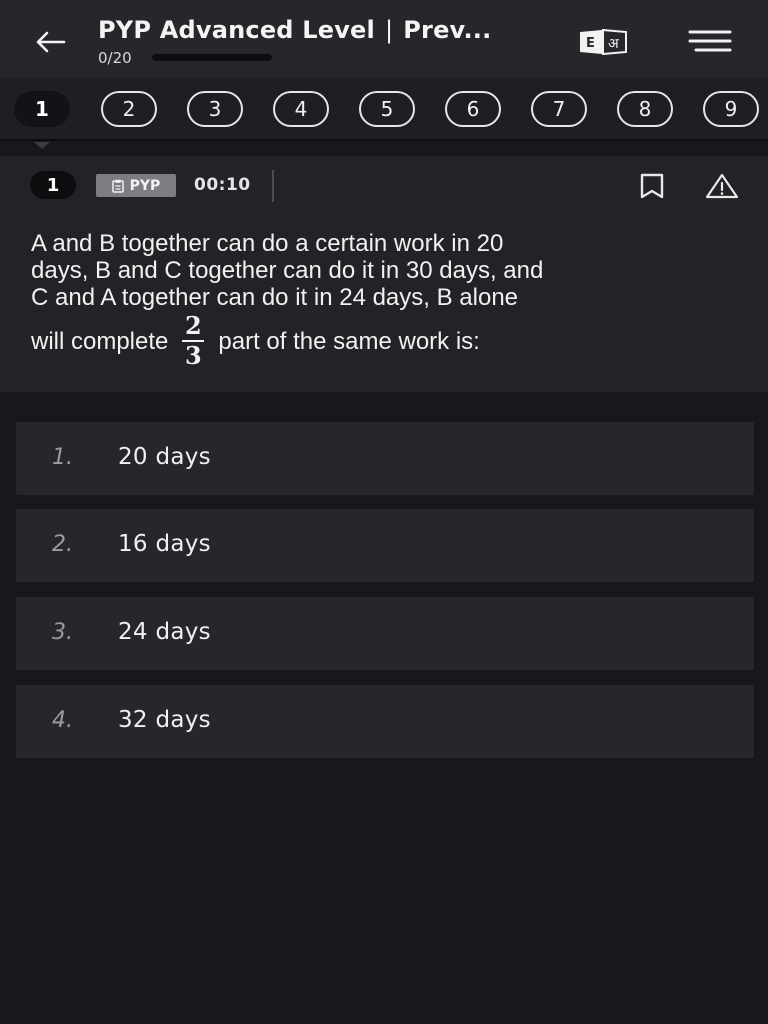  I want to click on question-text-after-fraction: part of the same work is:, so click(349, 341).